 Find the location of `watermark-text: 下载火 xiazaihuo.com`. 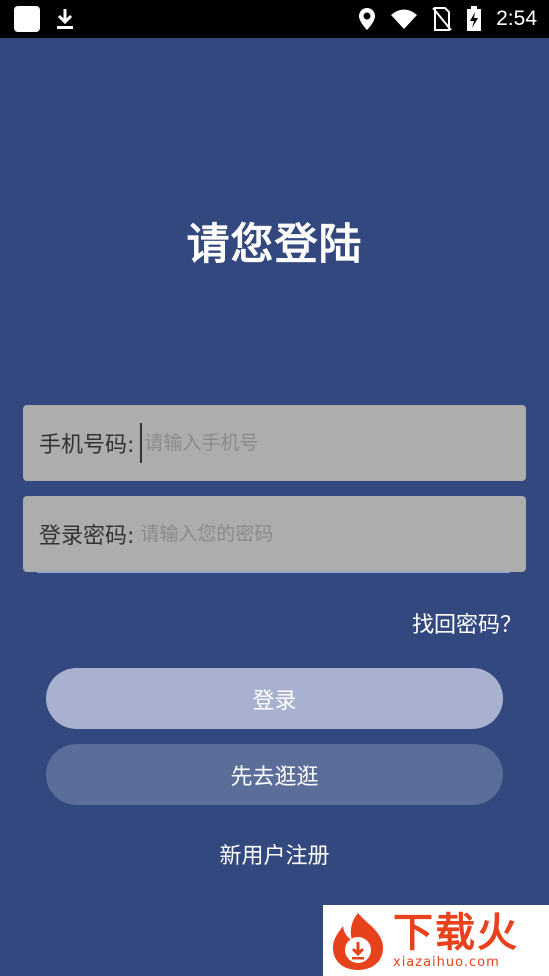

watermark-text: 下载火 xiazaihuo.com is located at coordinates (456, 940).